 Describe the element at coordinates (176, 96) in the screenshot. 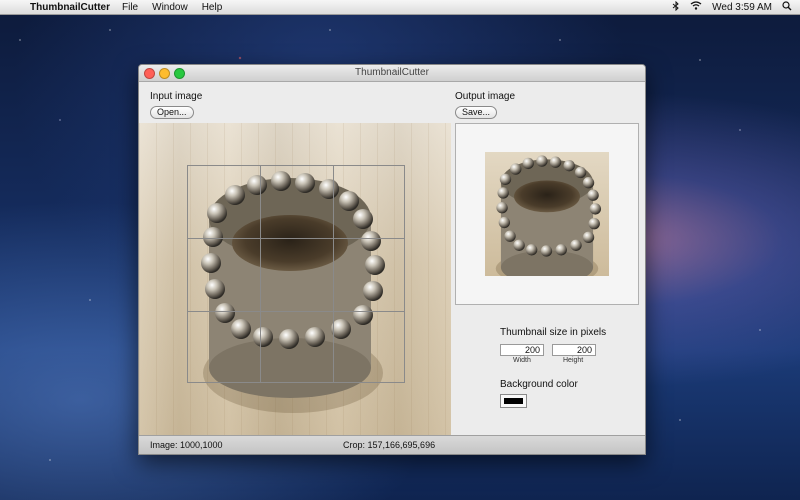

I see `input-image-label: Input image` at that location.